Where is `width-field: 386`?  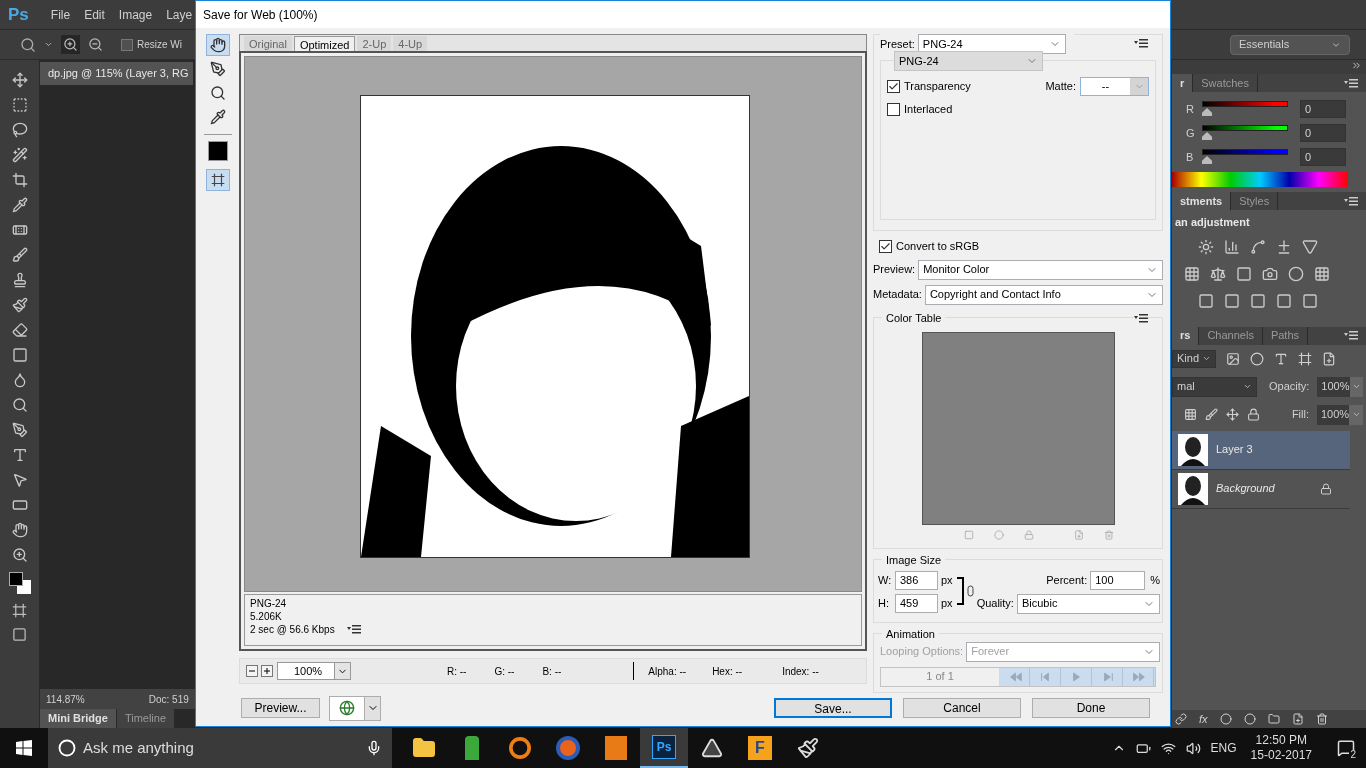 width-field: 386 is located at coordinates (916, 580).